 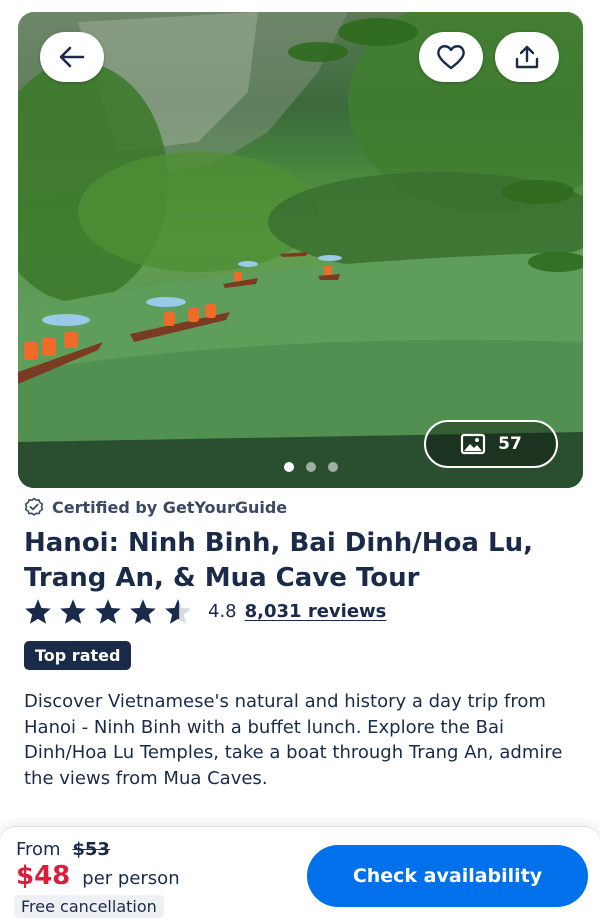 What do you see at coordinates (34, 506) in the screenshot?
I see `badge-check-icon` at bounding box center [34, 506].